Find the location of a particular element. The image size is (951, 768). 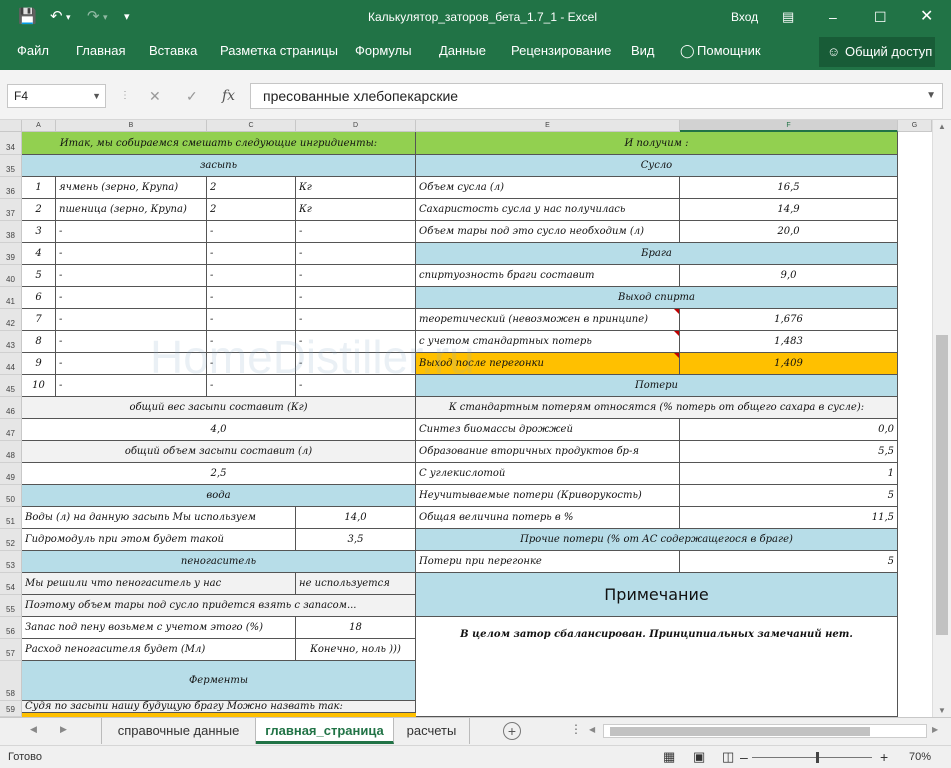

losses-header: Потери is located at coordinates (657, 386).